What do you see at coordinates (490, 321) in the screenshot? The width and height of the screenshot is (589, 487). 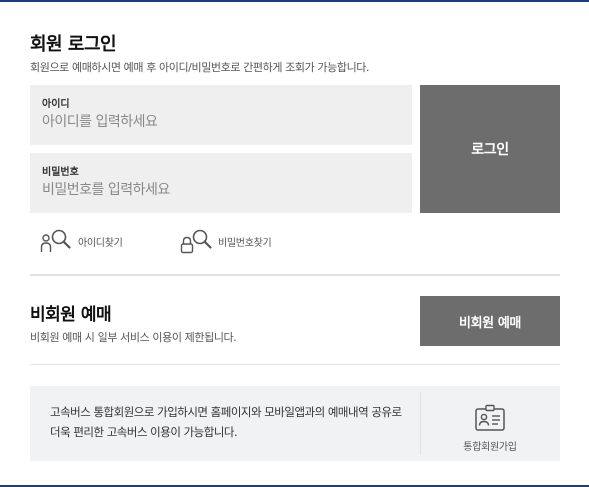 I see `guest-booking-button: 비회원 예매` at bounding box center [490, 321].